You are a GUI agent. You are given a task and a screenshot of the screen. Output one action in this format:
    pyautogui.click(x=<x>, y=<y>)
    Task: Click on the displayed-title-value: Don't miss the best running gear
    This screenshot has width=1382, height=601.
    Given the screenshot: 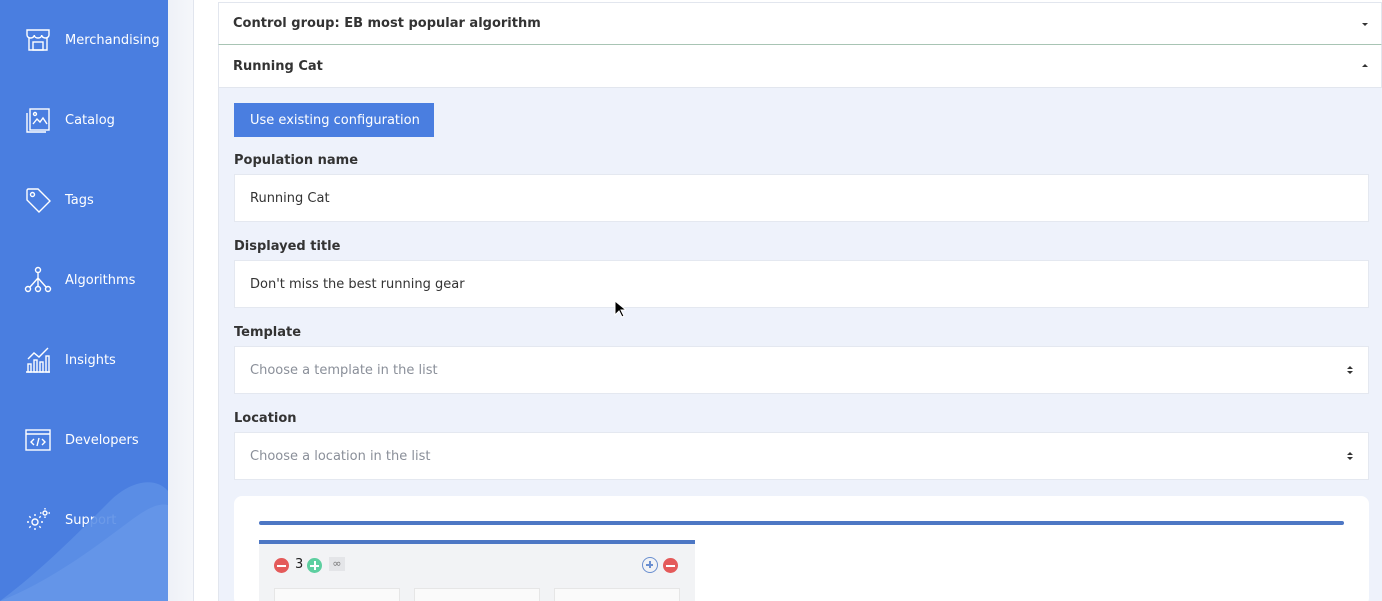 What is the action you would take?
    pyautogui.click(x=357, y=284)
    